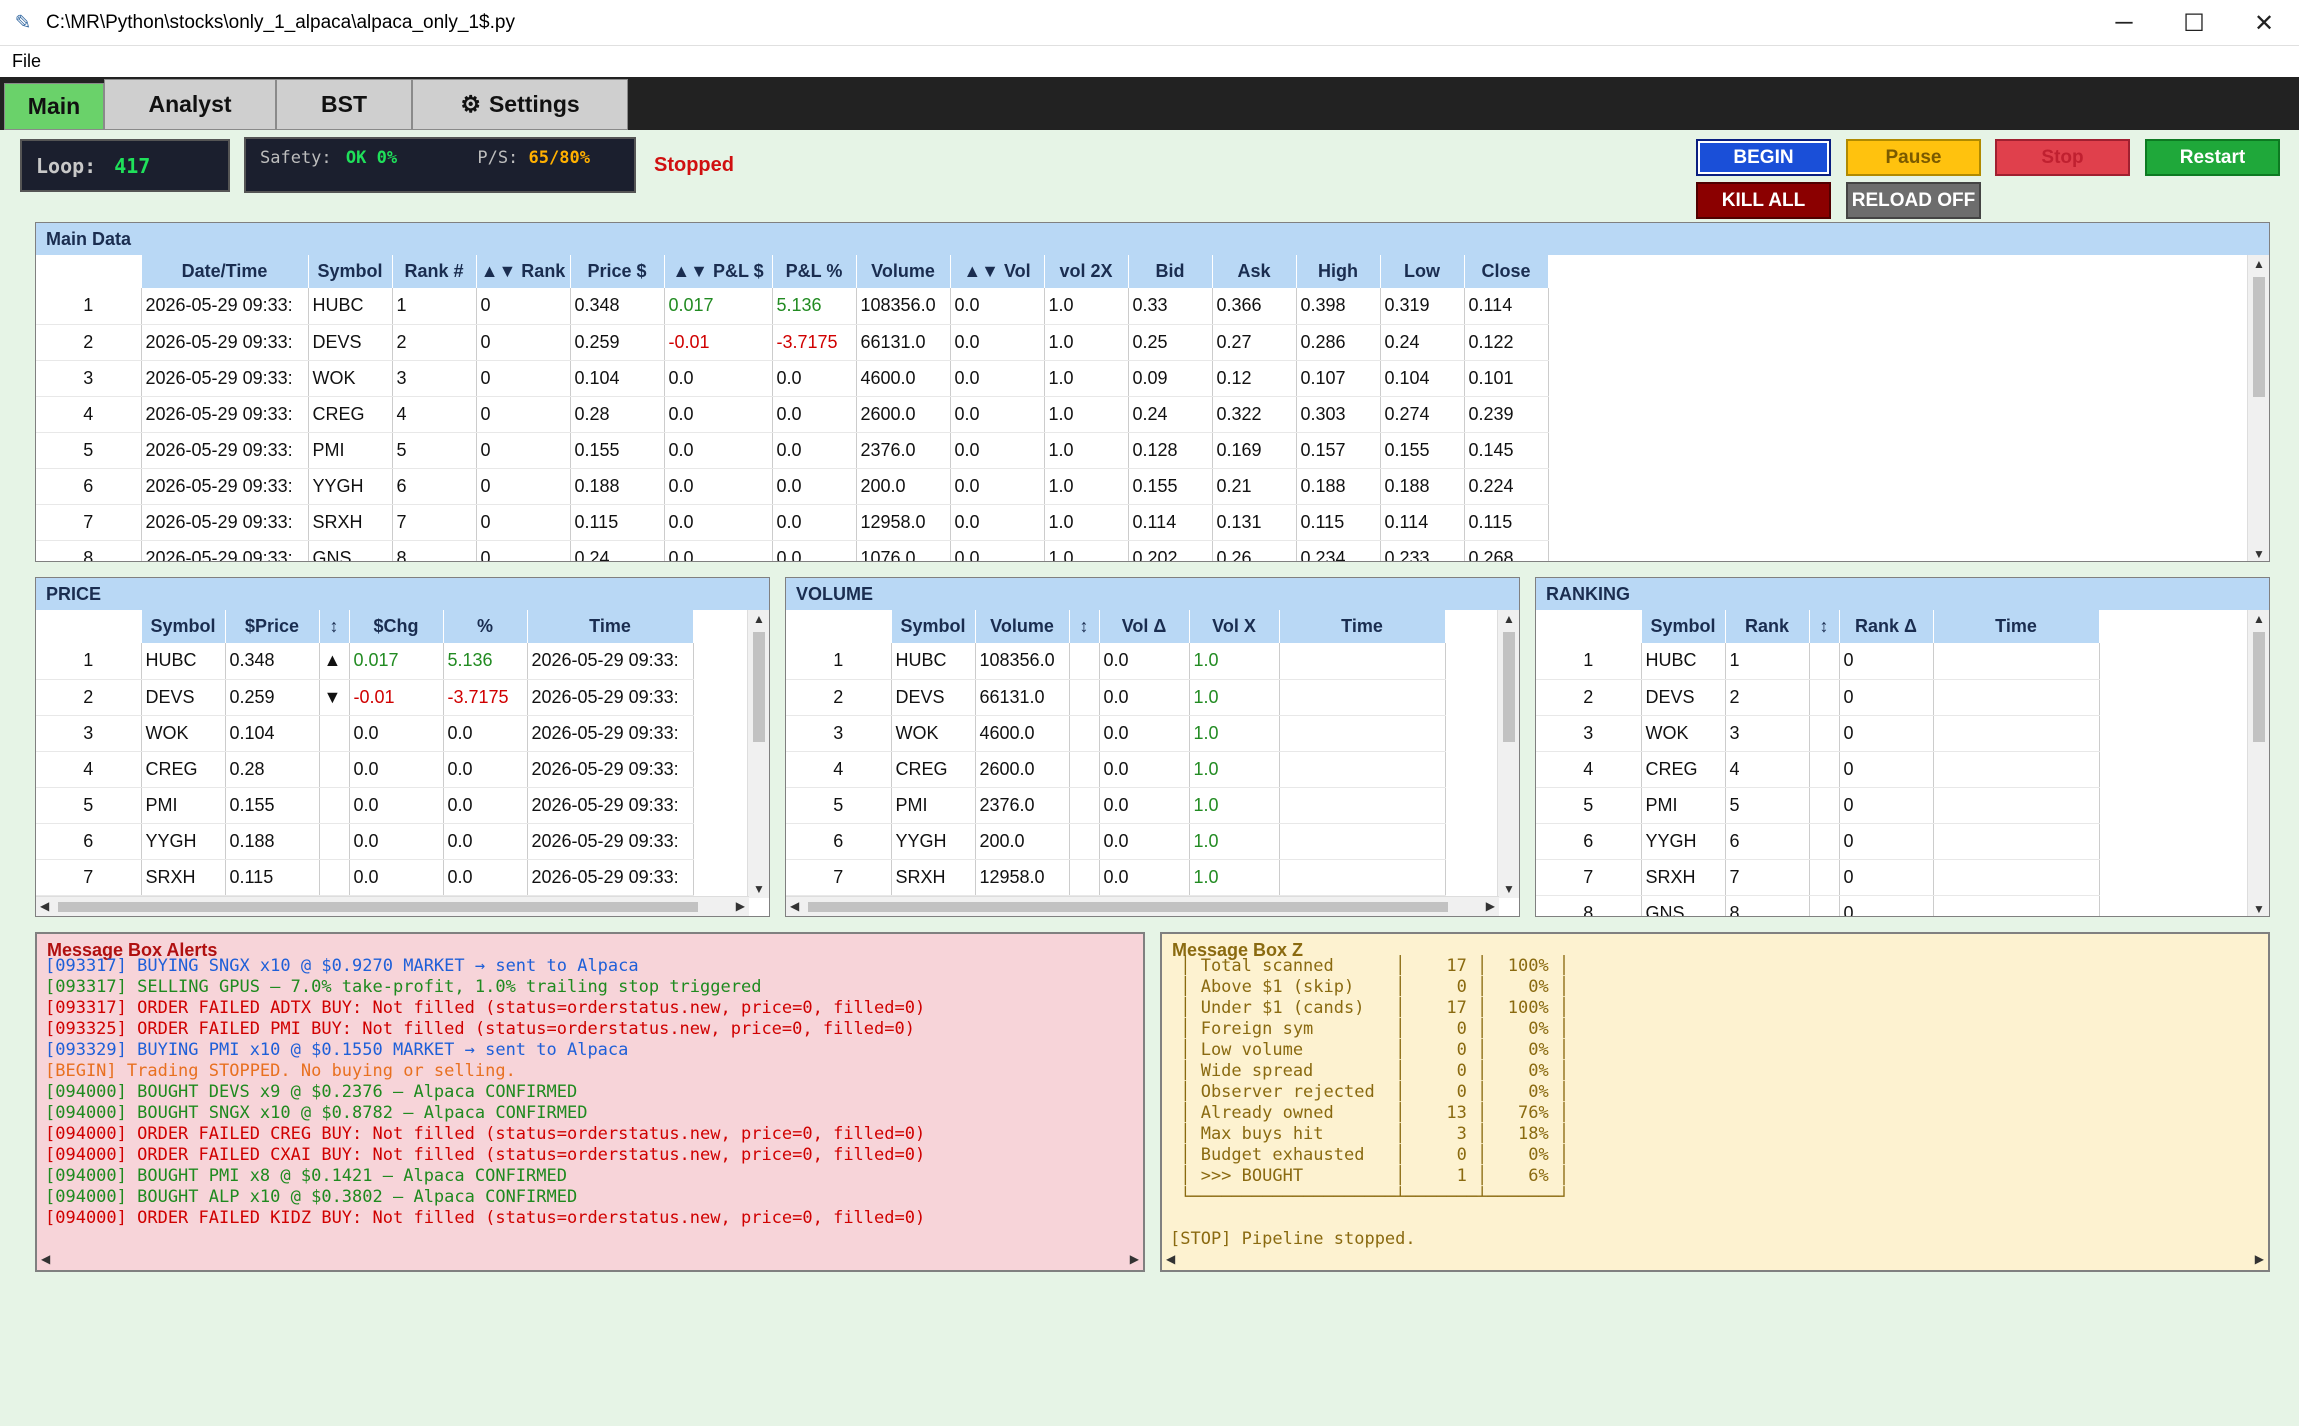  I want to click on maximize-button: ☐, so click(2194, 23).